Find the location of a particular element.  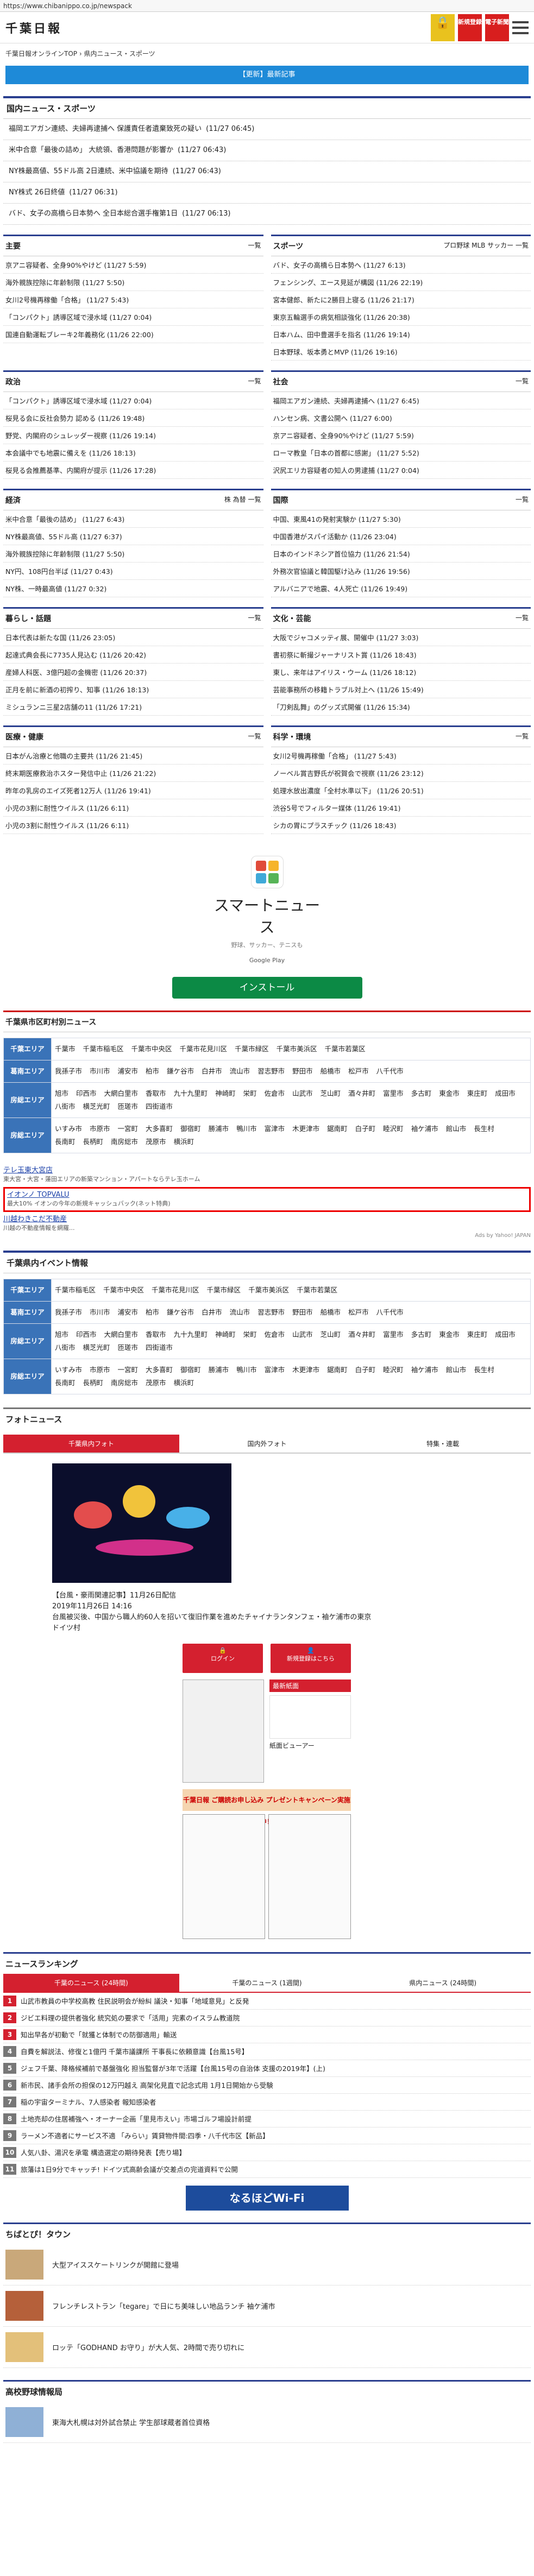

list-item: ハンセン病、文書公開へ (11/27 6:00) is located at coordinates (401, 418).